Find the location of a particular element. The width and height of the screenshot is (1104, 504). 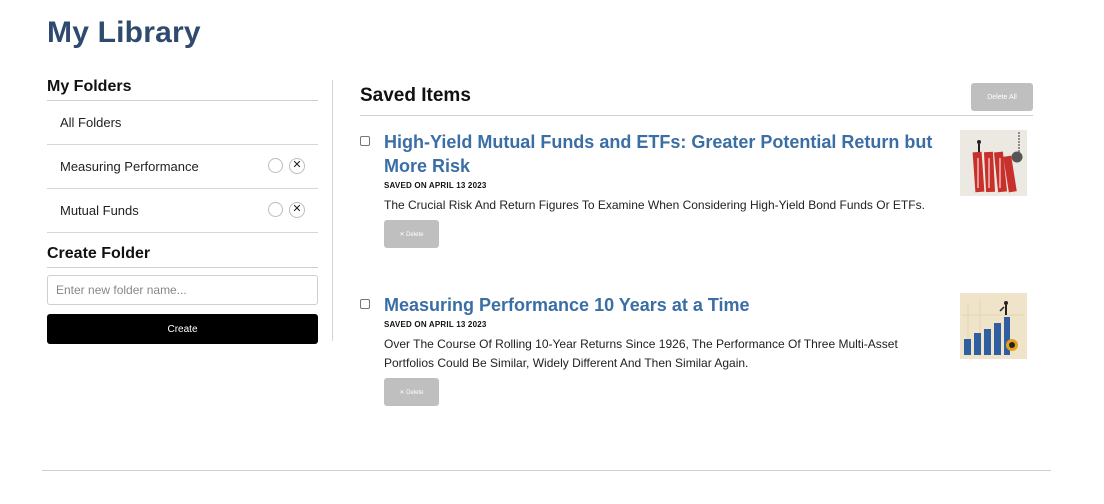

folder-item-all-folders: All Folders is located at coordinates (182, 123).